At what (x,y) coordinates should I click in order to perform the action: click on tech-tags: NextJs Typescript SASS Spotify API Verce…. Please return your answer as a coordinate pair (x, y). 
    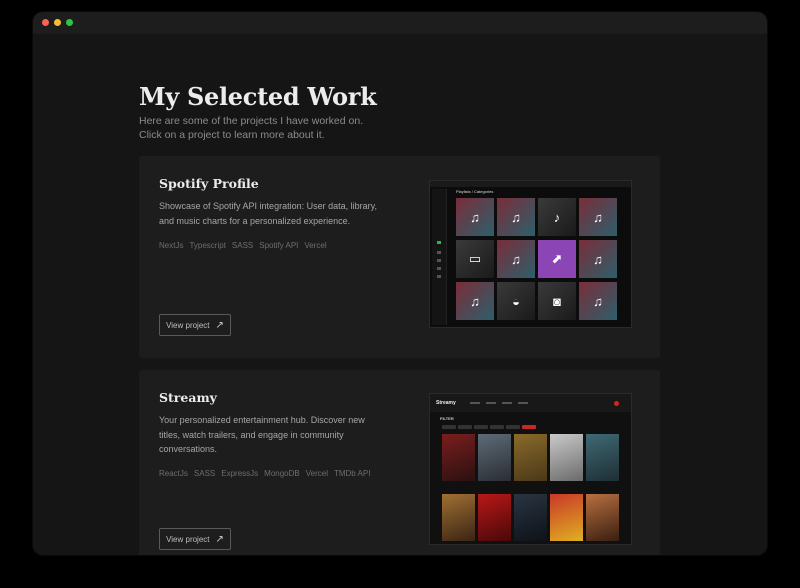
    Looking at the image, I should click on (243, 245).